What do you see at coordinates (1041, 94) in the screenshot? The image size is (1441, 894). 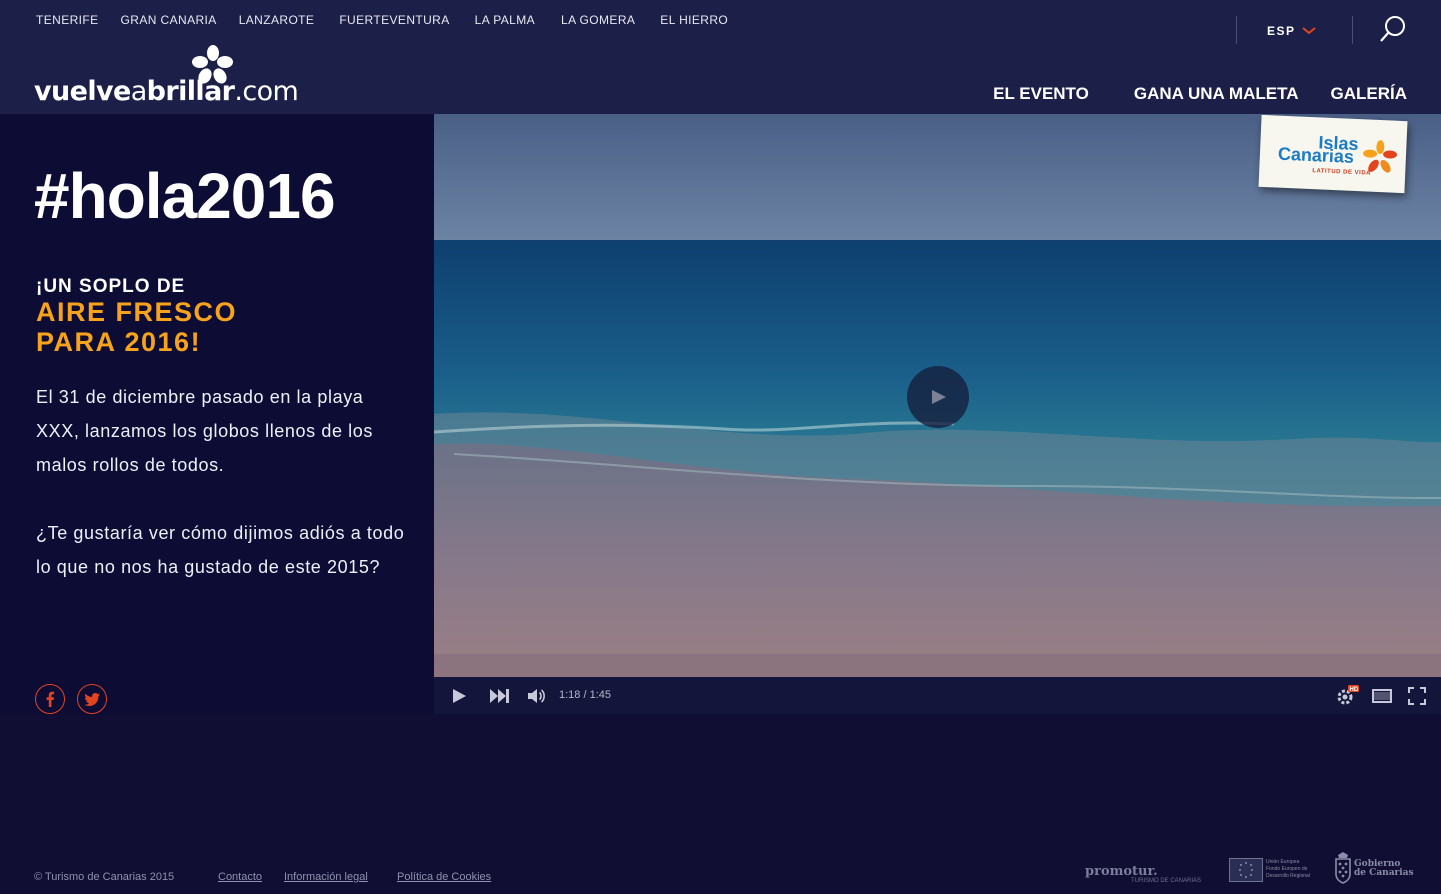 I see `nav-el-evento: EL EVENTO` at bounding box center [1041, 94].